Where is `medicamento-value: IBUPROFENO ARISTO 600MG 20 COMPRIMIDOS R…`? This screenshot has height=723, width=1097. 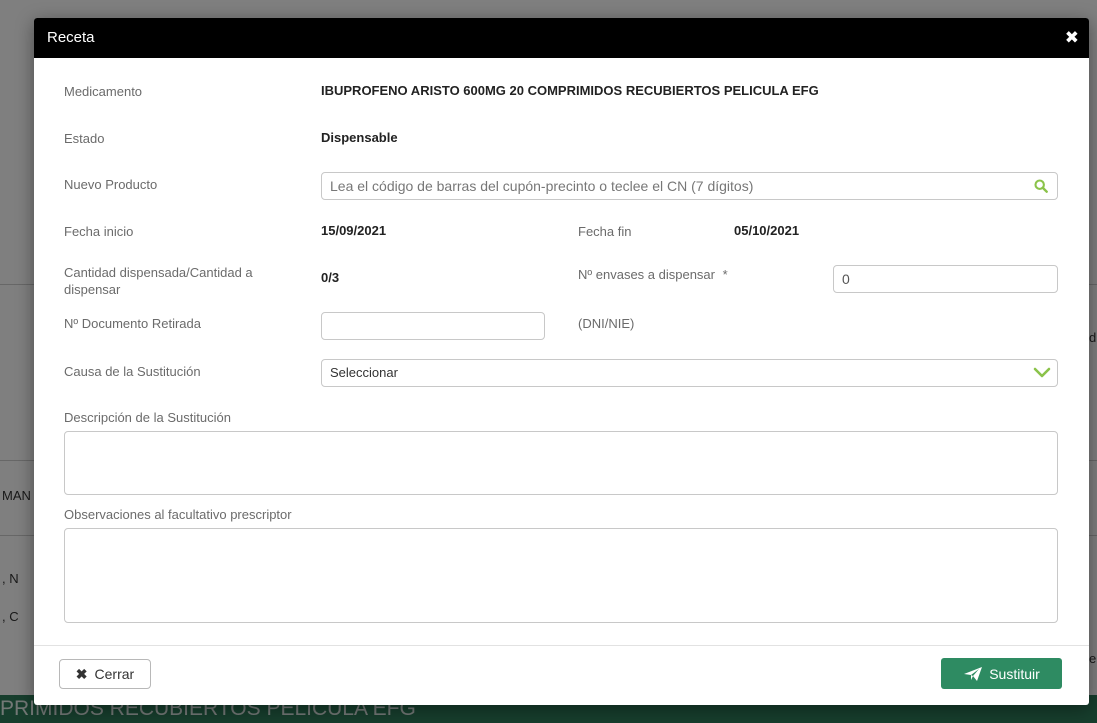 medicamento-value: IBUPROFENO ARISTO 600MG 20 COMPRIMIDOS R… is located at coordinates (570, 90).